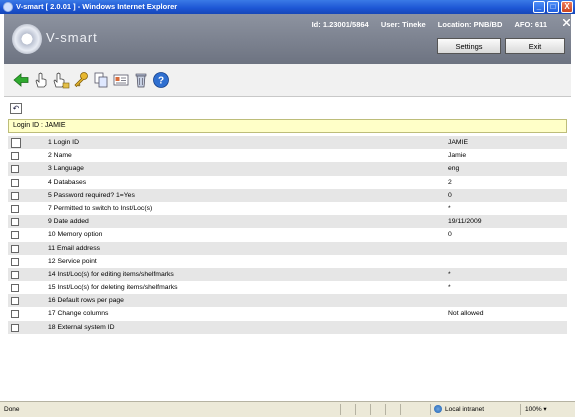 Image resolution: width=575 pixels, height=417 pixels. What do you see at coordinates (287, 409) in the screenshot?
I see `status-bar: Done Local intranet 100% ▾` at bounding box center [287, 409].